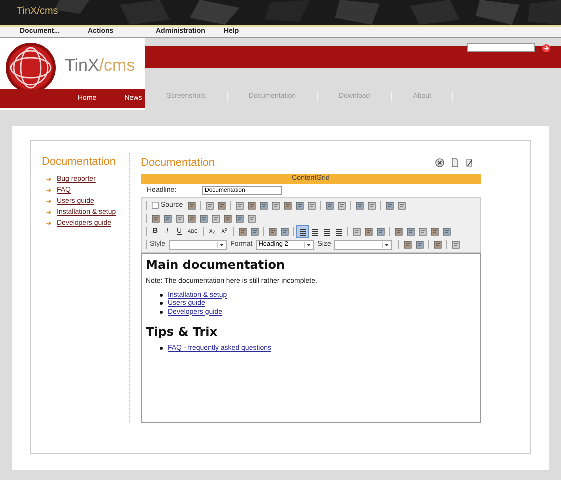 This screenshot has height=480, width=561. Describe the element at coordinates (501, 47) in the screenshot. I see `search-field` at that location.